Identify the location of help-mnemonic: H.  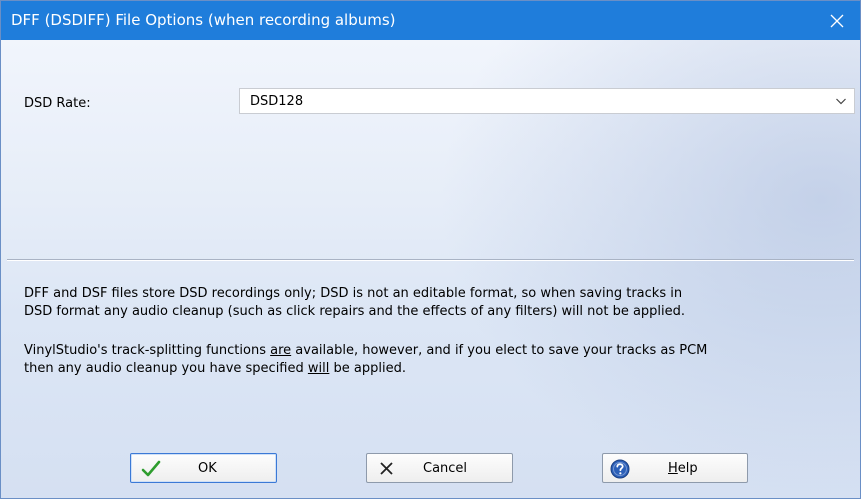
(673, 468).